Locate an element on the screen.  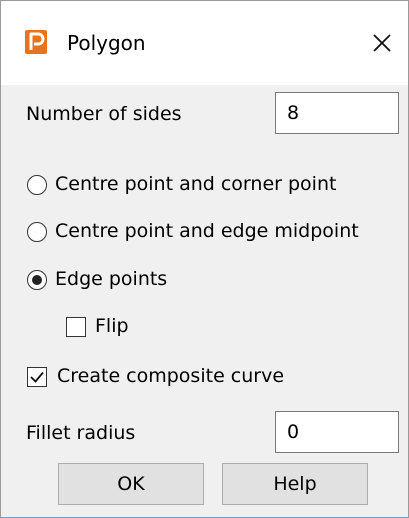
radio-edge-points-label: Edge points is located at coordinates (111, 279).